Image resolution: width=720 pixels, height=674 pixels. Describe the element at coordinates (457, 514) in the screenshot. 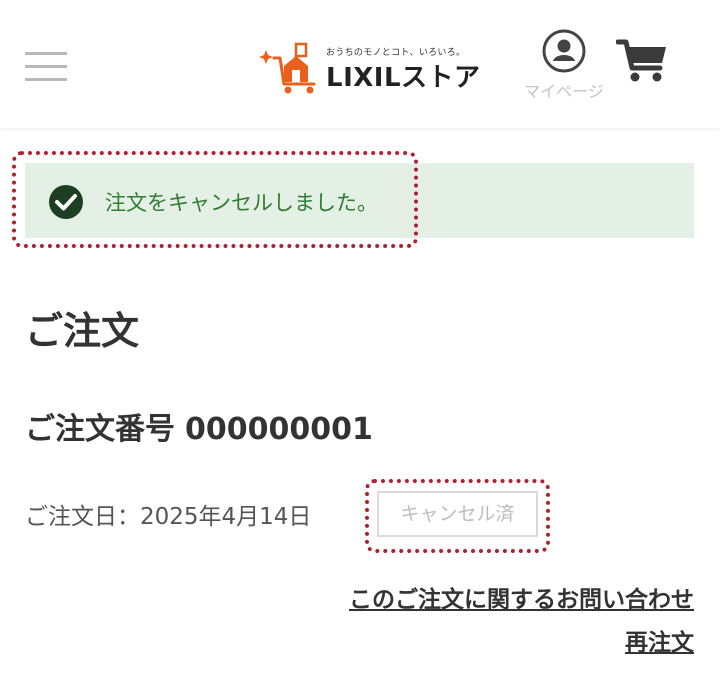

I see `cancelled-status-badge: キャンセル済` at that location.